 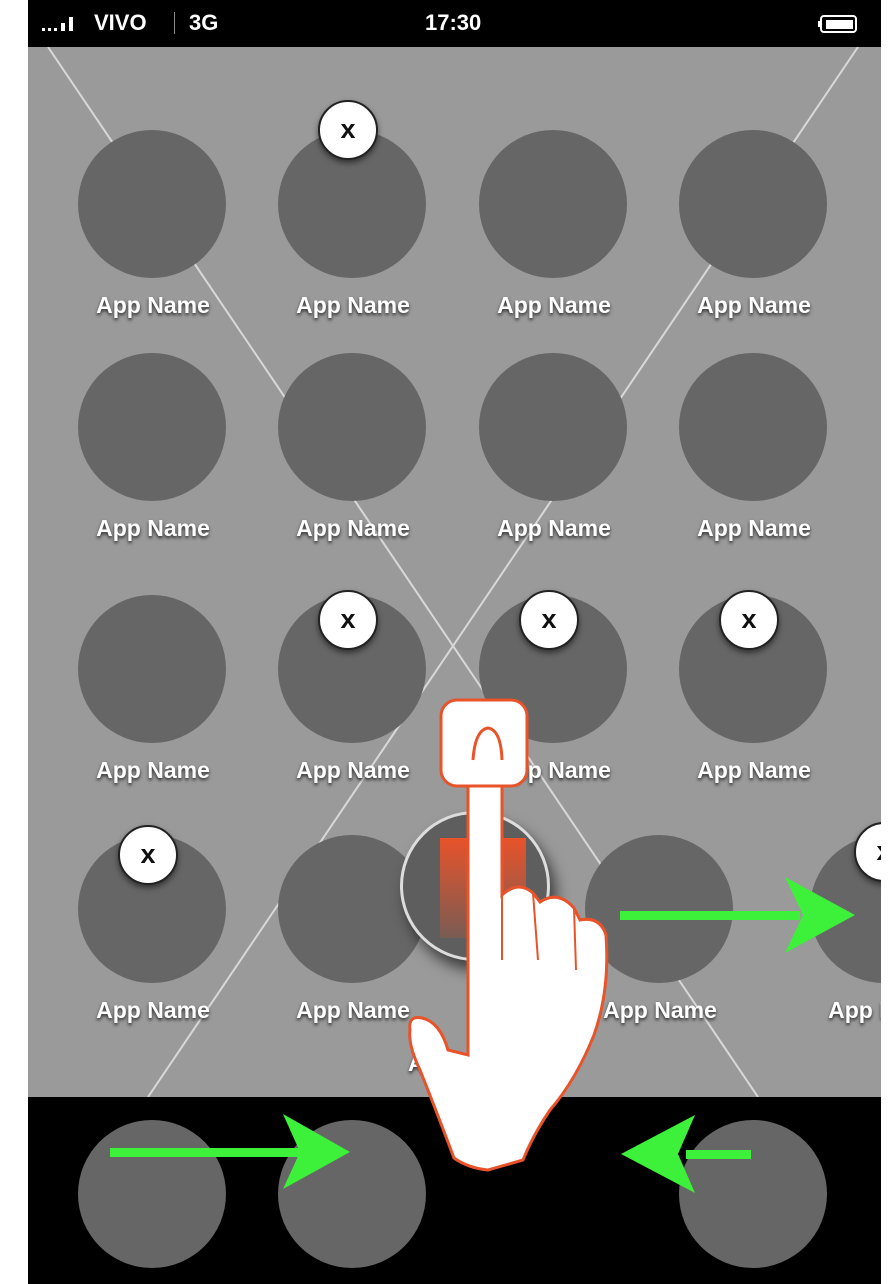 What do you see at coordinates (686, 1154) in the screenshot?
I see `arrow-left-dock-icon` at bounding box center [686, 1154].